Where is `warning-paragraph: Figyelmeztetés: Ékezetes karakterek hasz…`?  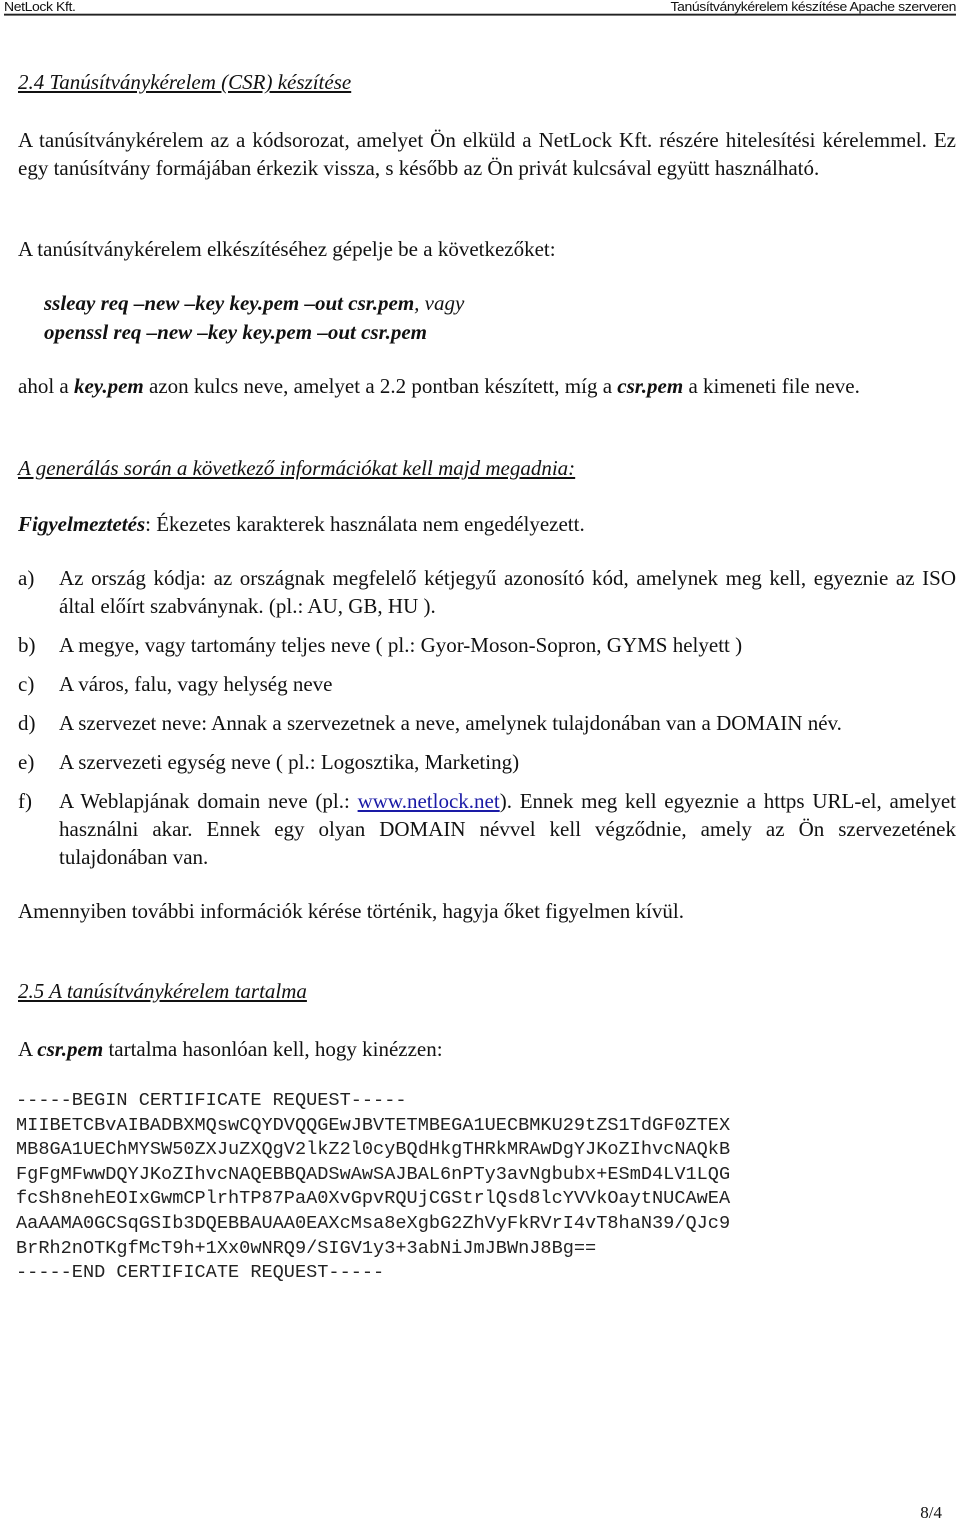
warning-paragraph: Figyelmeztetés: Ékezetes karakterek hasz… is located at coordinates (301, 524).